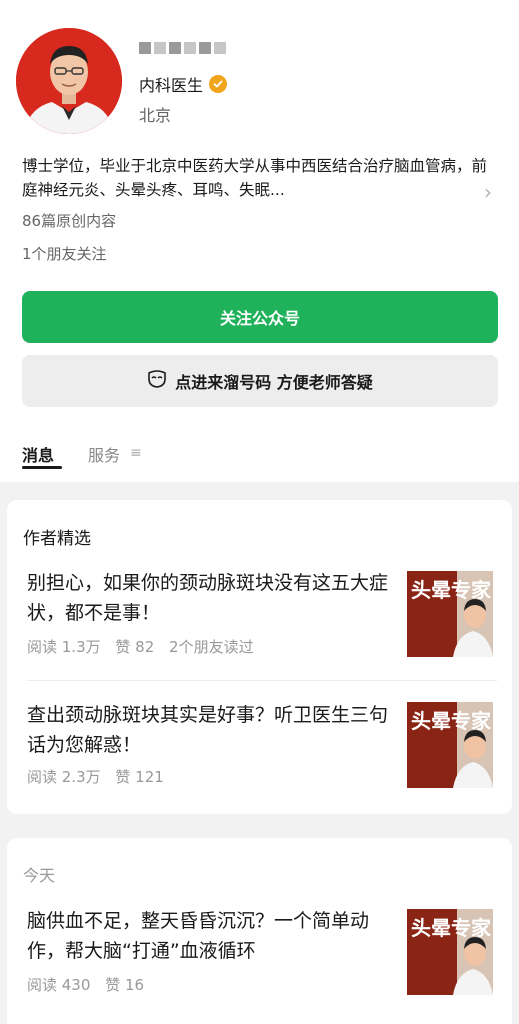 The image size is (519, 1024). I want to click on article-likes: 赞 121, so click(139, 777).